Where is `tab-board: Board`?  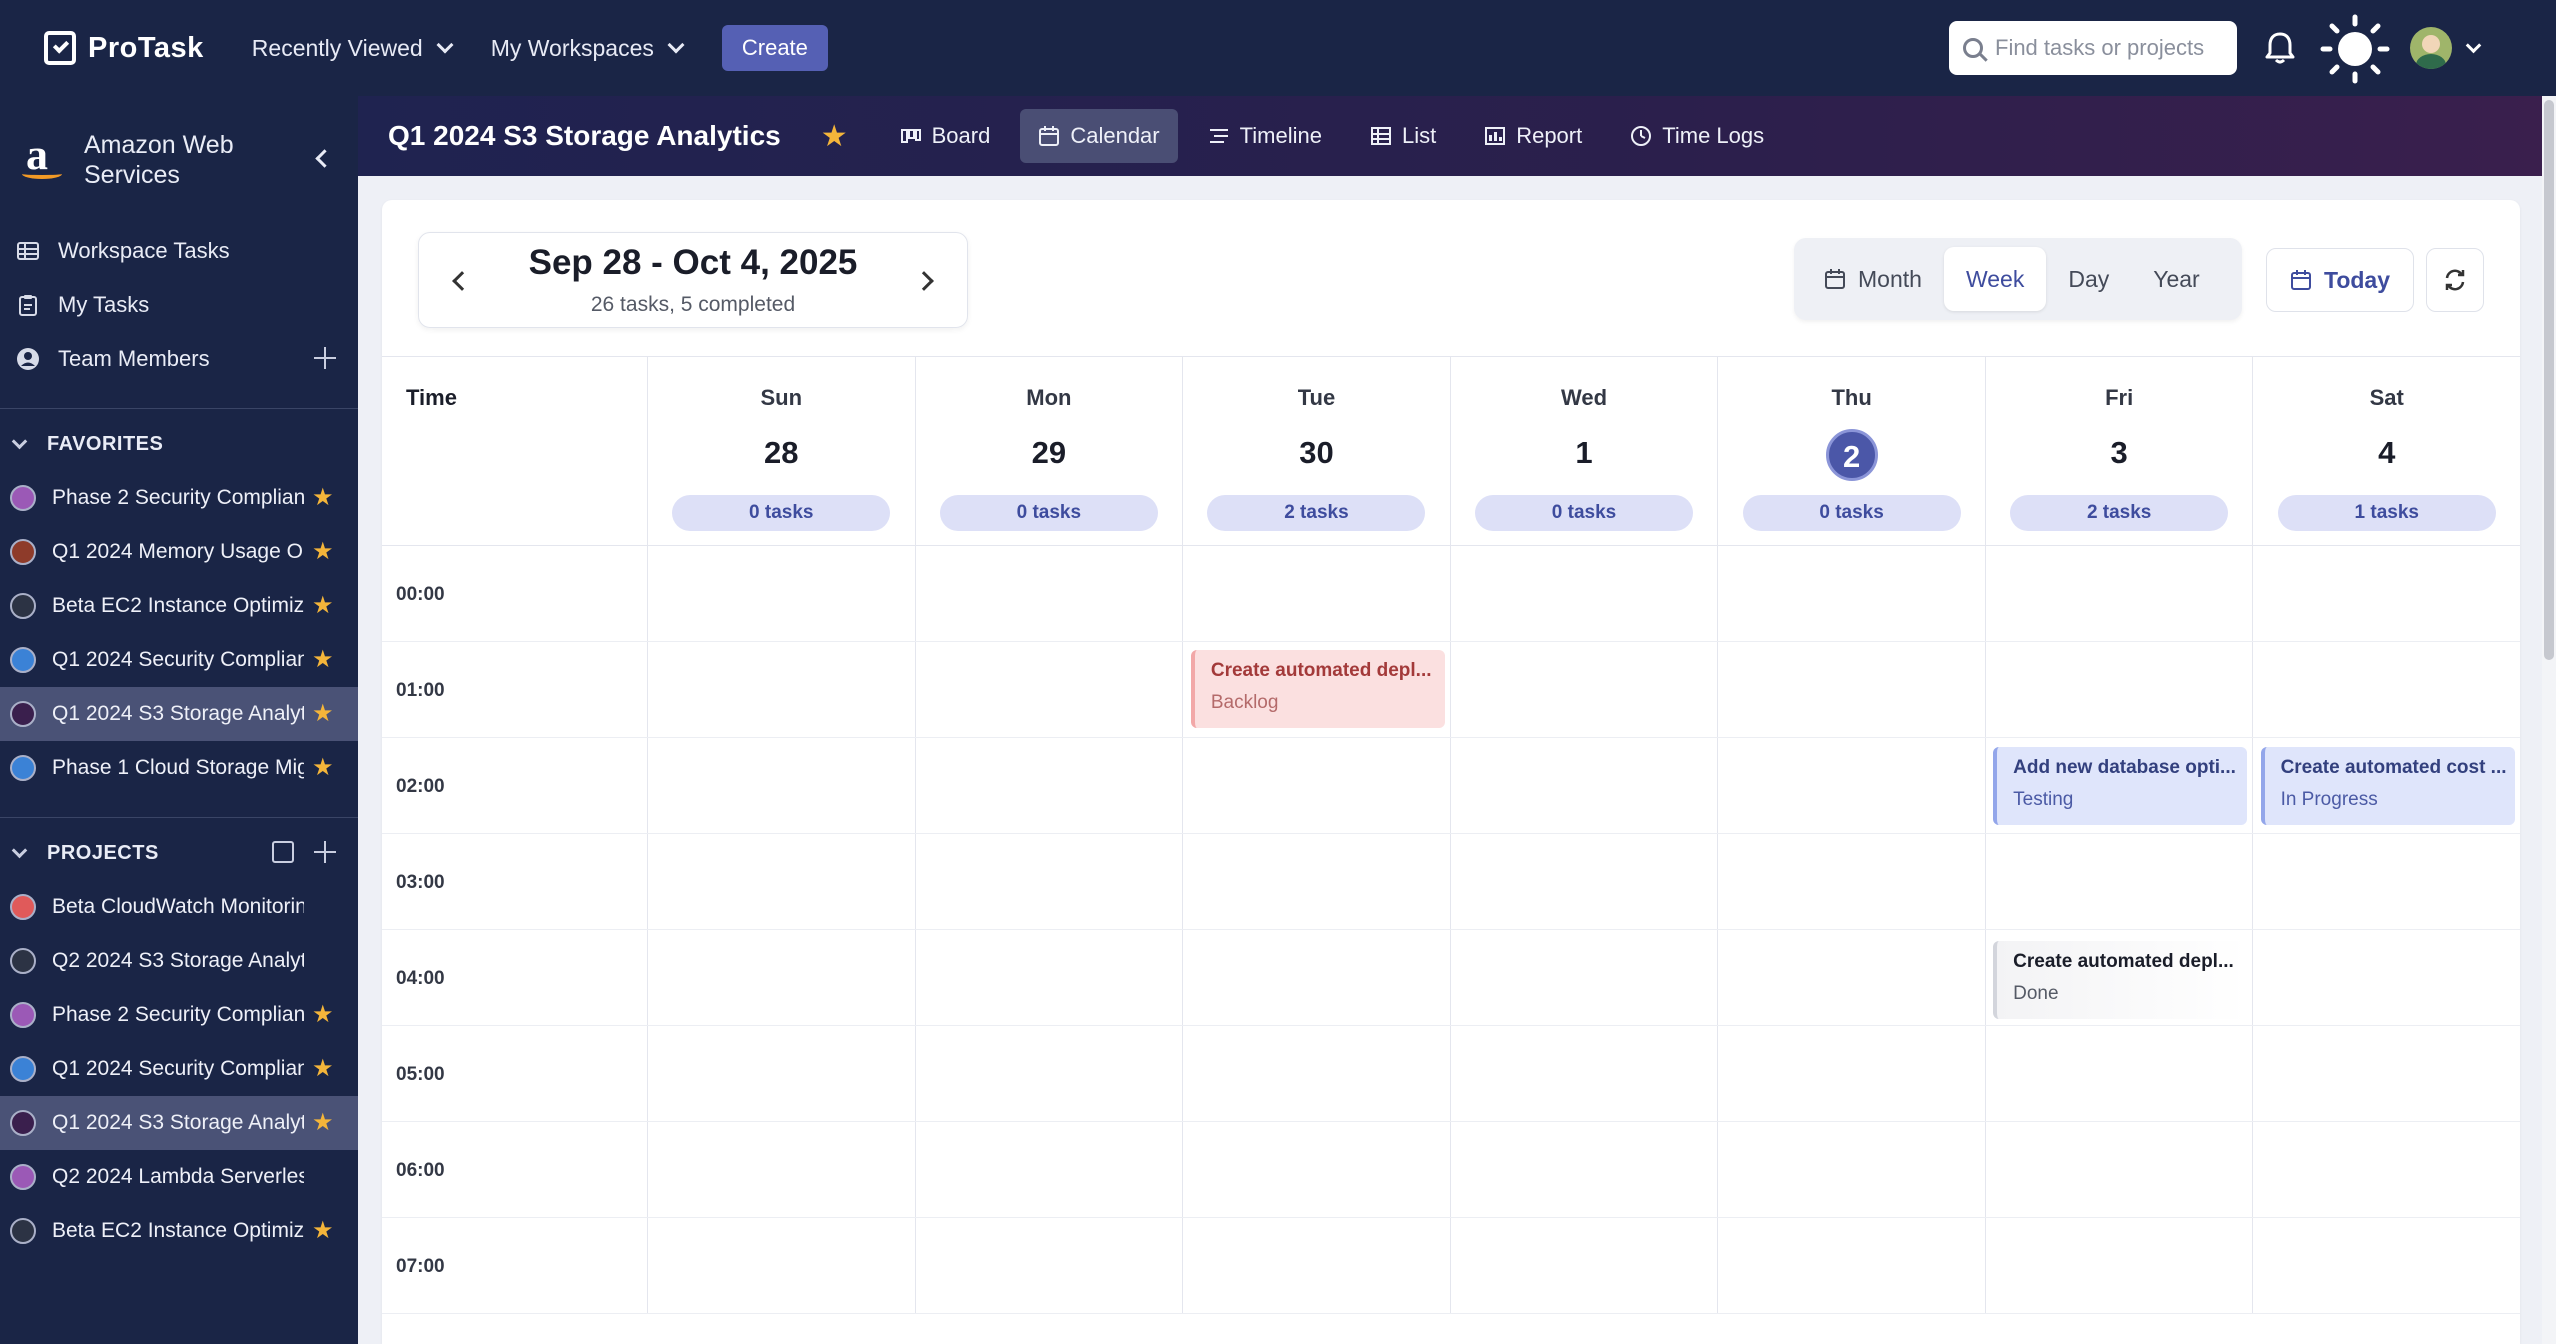
tab-board: Board is located at coordinates (945, 136).